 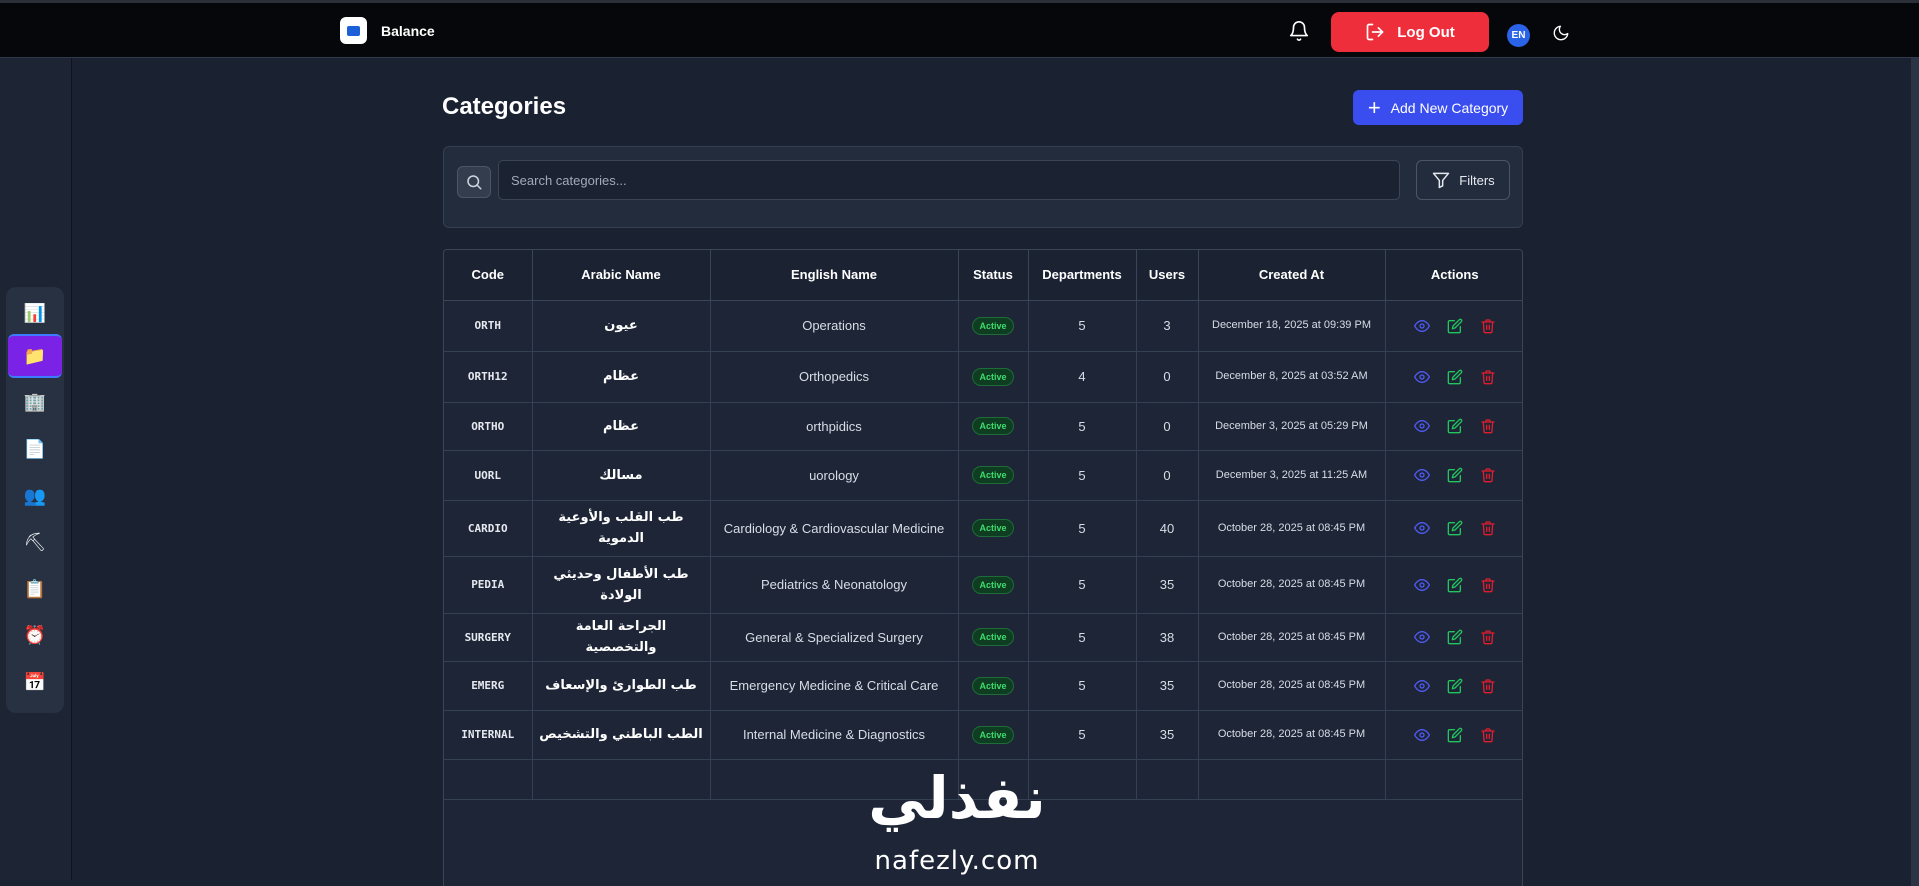 I want to click on cell-users: 3, so click(x=1167, y=326).